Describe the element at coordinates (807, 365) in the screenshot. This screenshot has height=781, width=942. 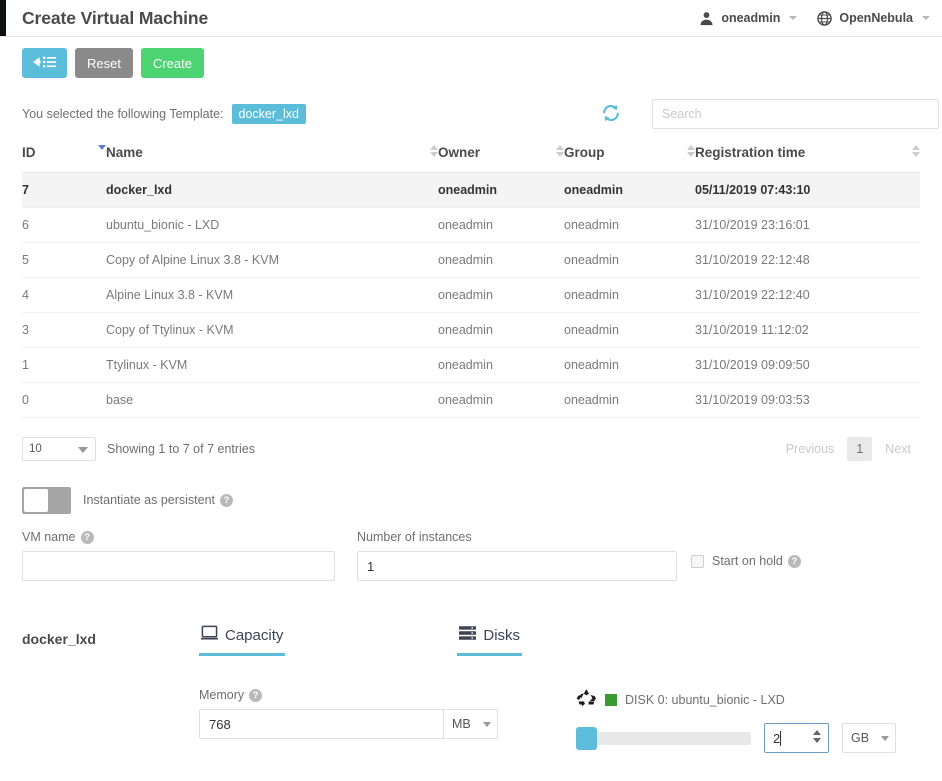
I see `cell-registration-time: 31/10/2019 09:09:50` at that location.